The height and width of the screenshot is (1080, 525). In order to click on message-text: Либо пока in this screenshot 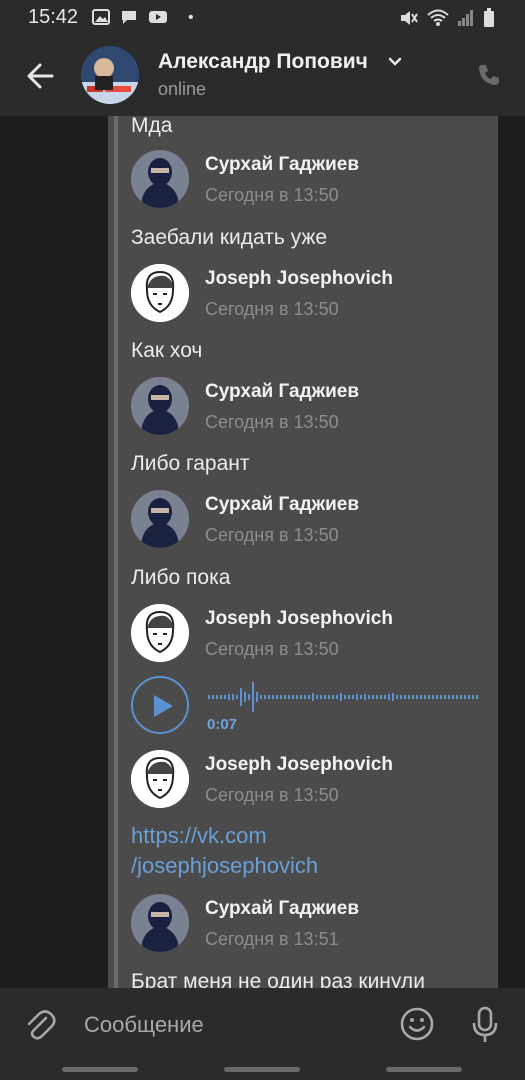, I will do `click(181, 577)`.